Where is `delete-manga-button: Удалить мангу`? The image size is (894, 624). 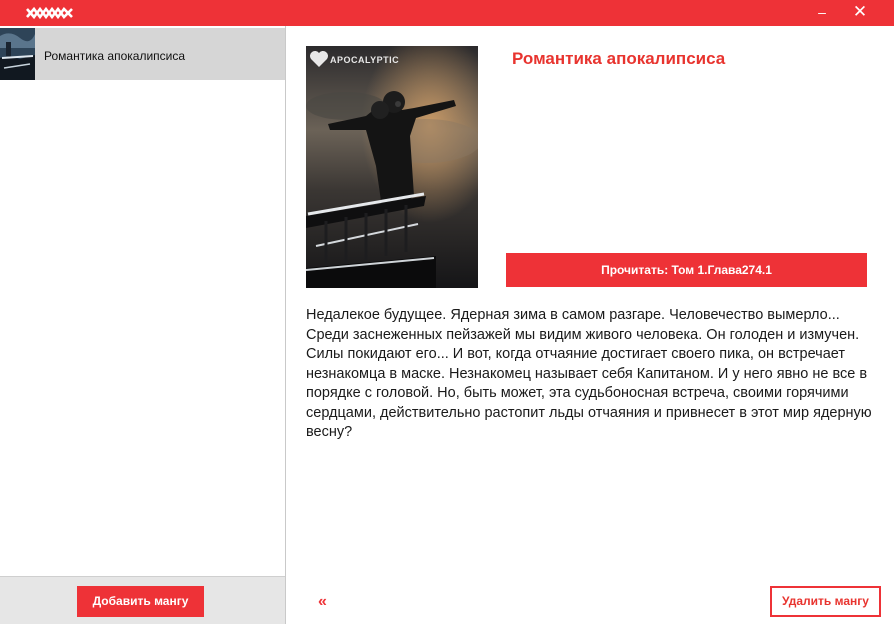 delete-manga-button: Удалить мангу is located at coordinates (825, 601).